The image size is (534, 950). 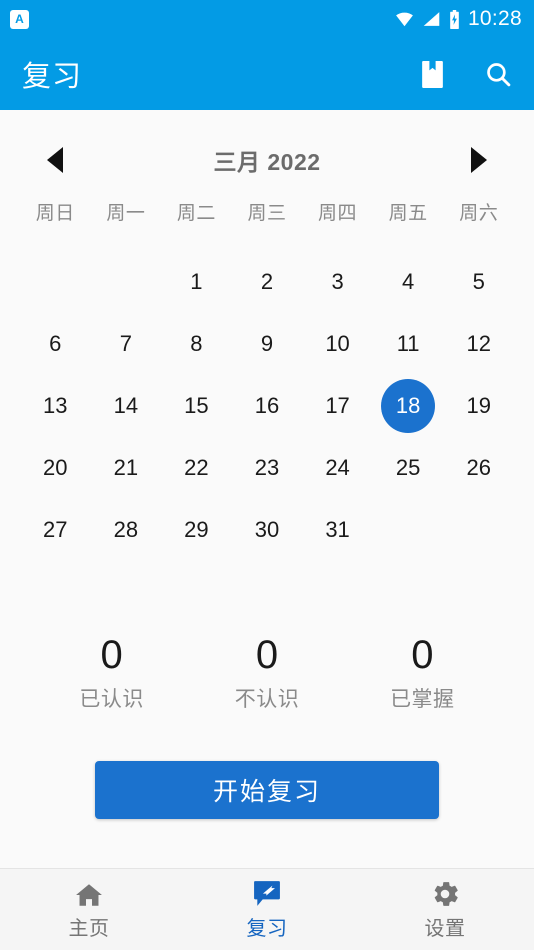 I want to click on calendar-day: 31, so click(x=337, y=530).